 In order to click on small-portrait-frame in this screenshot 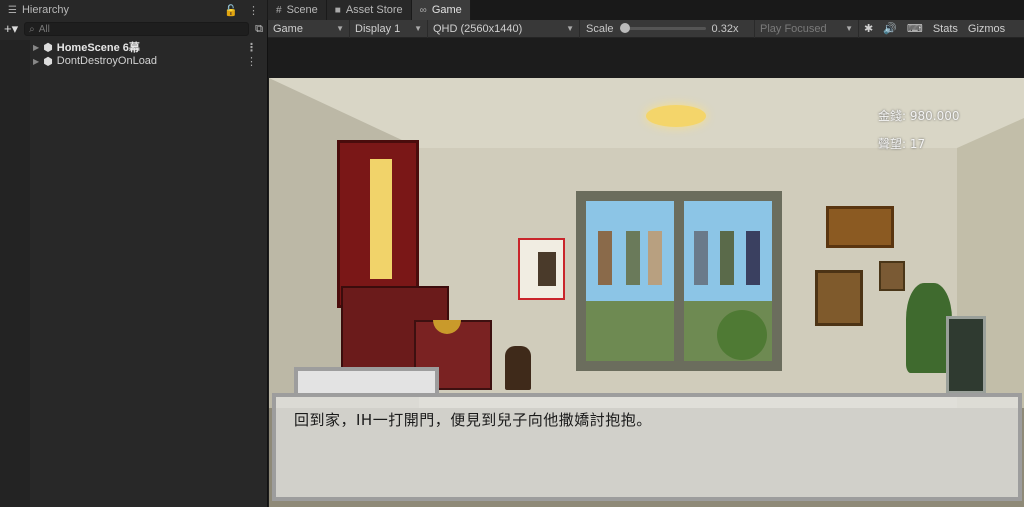, I will do `click(892, 276)`.